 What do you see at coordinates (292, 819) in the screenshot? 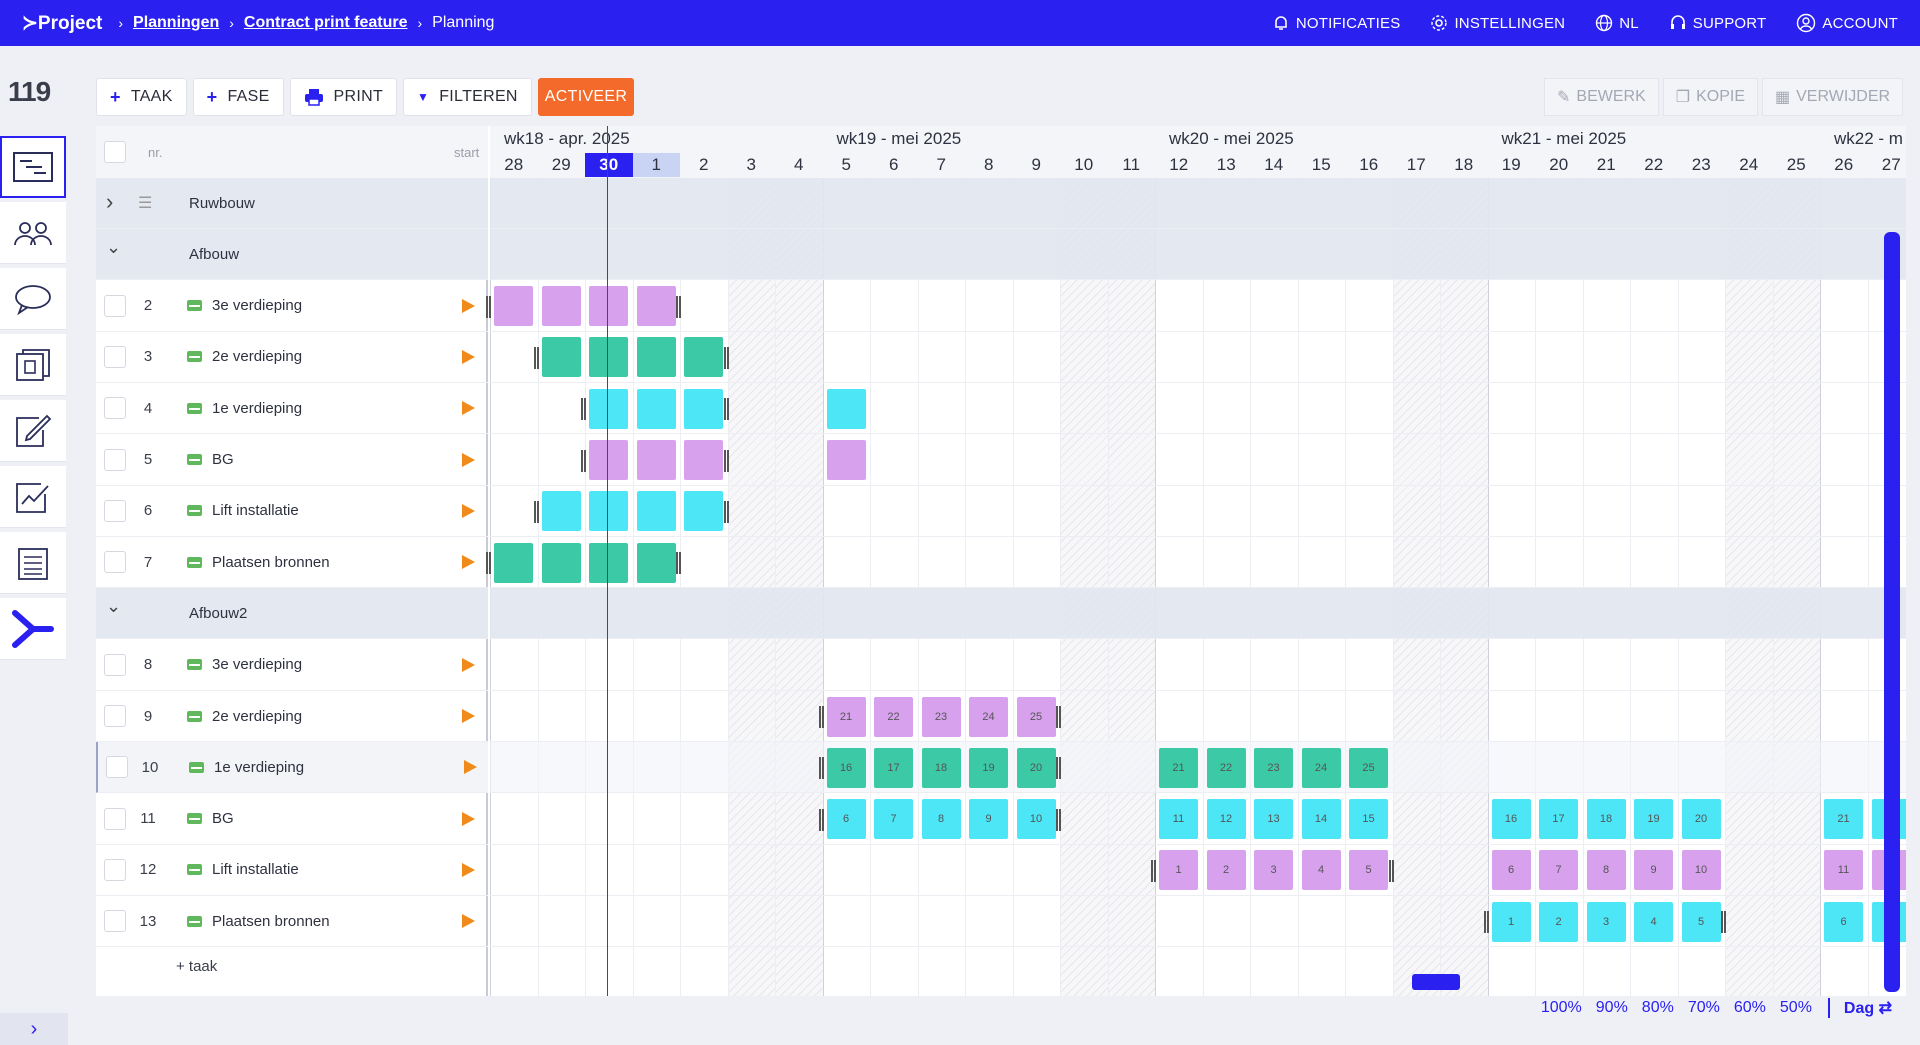
I see `task-row: 11 BG` at bounding box center [292, 819].